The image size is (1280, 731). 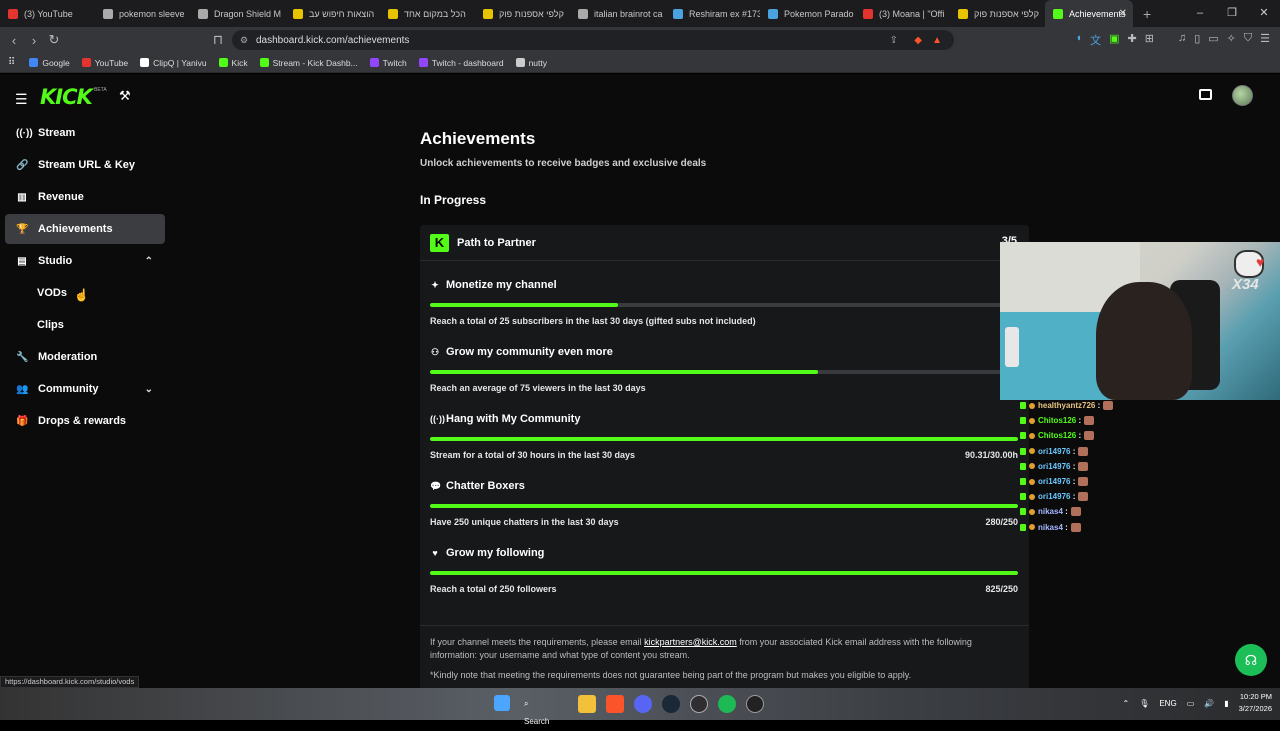 What do you see at coordinates (85, 133) in the screenshot?
I see `sidebar-item-stream: ((·)) Stream` at bounding box center [85, 133].